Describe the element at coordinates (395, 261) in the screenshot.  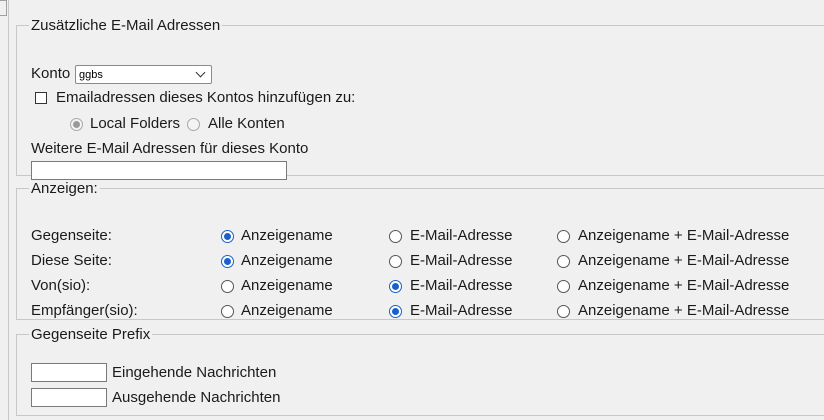
I see `display-row1-radio-email` at that location.